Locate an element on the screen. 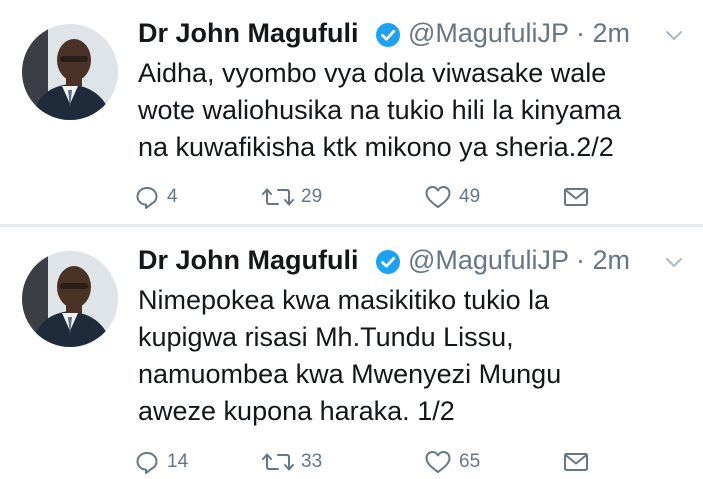  retweet-button: 33 is located at coordinates (291, 462).